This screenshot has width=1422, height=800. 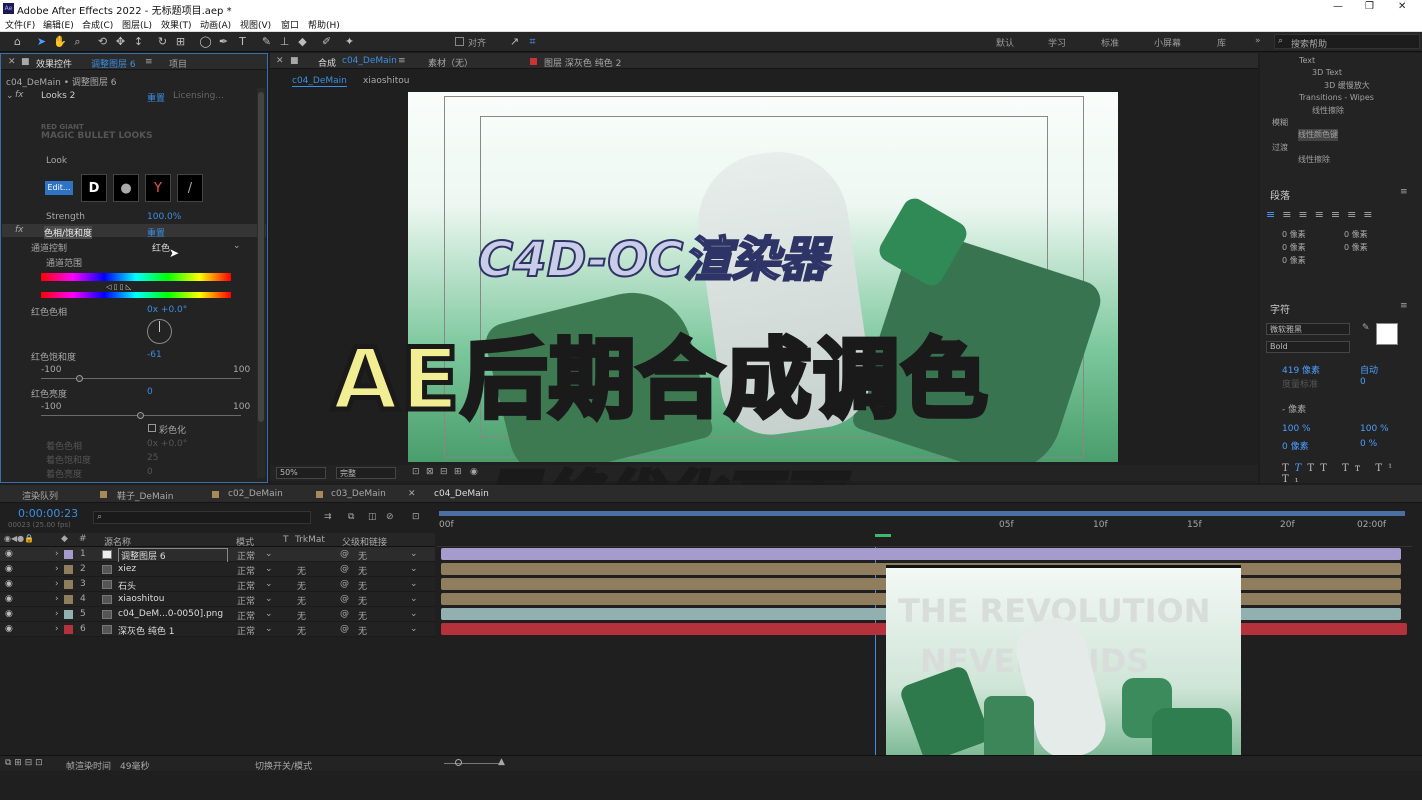 I want to click on indent-first: 0 像素, so click(x=1294, y=247).